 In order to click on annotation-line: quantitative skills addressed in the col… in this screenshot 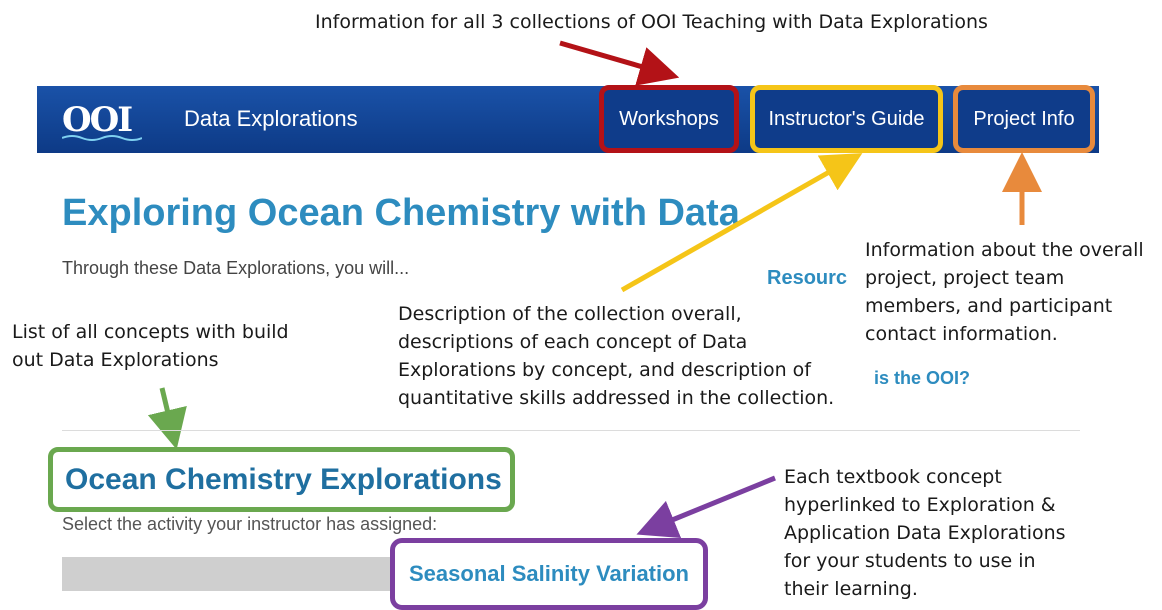, I will do `click(616, 398)`.